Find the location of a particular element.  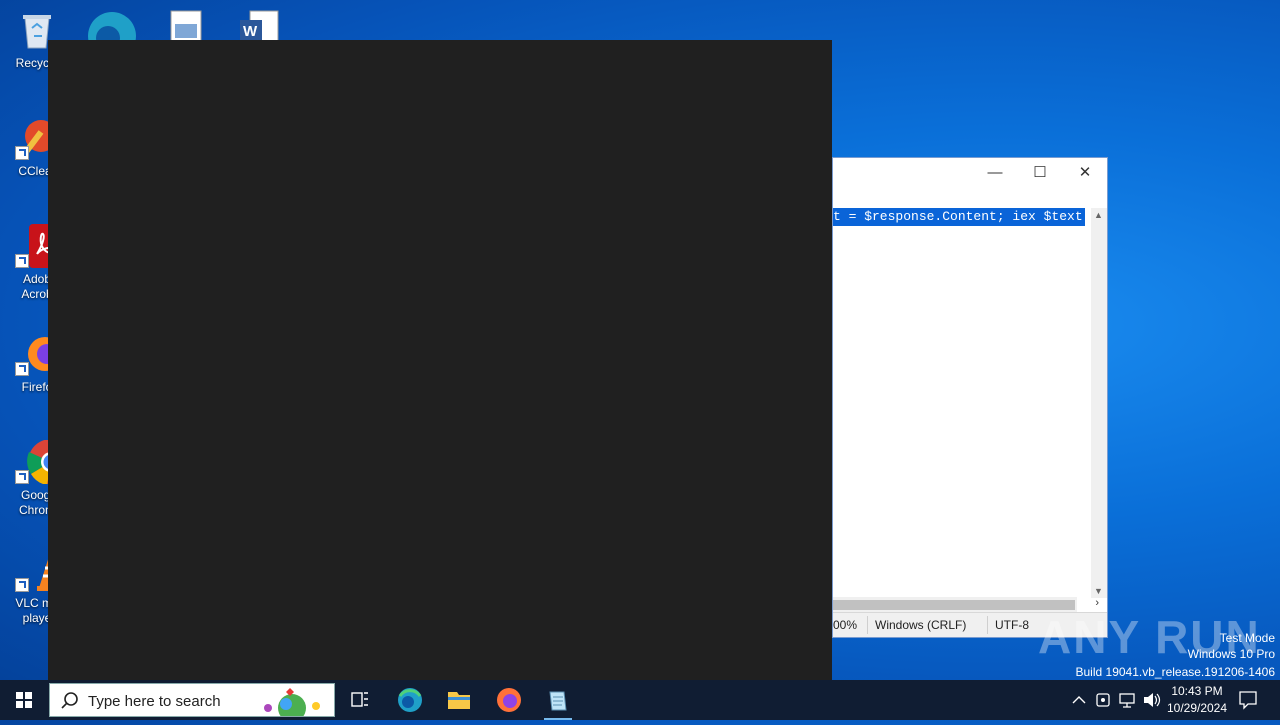

firefox-icon is located at coordinates (509, 700).